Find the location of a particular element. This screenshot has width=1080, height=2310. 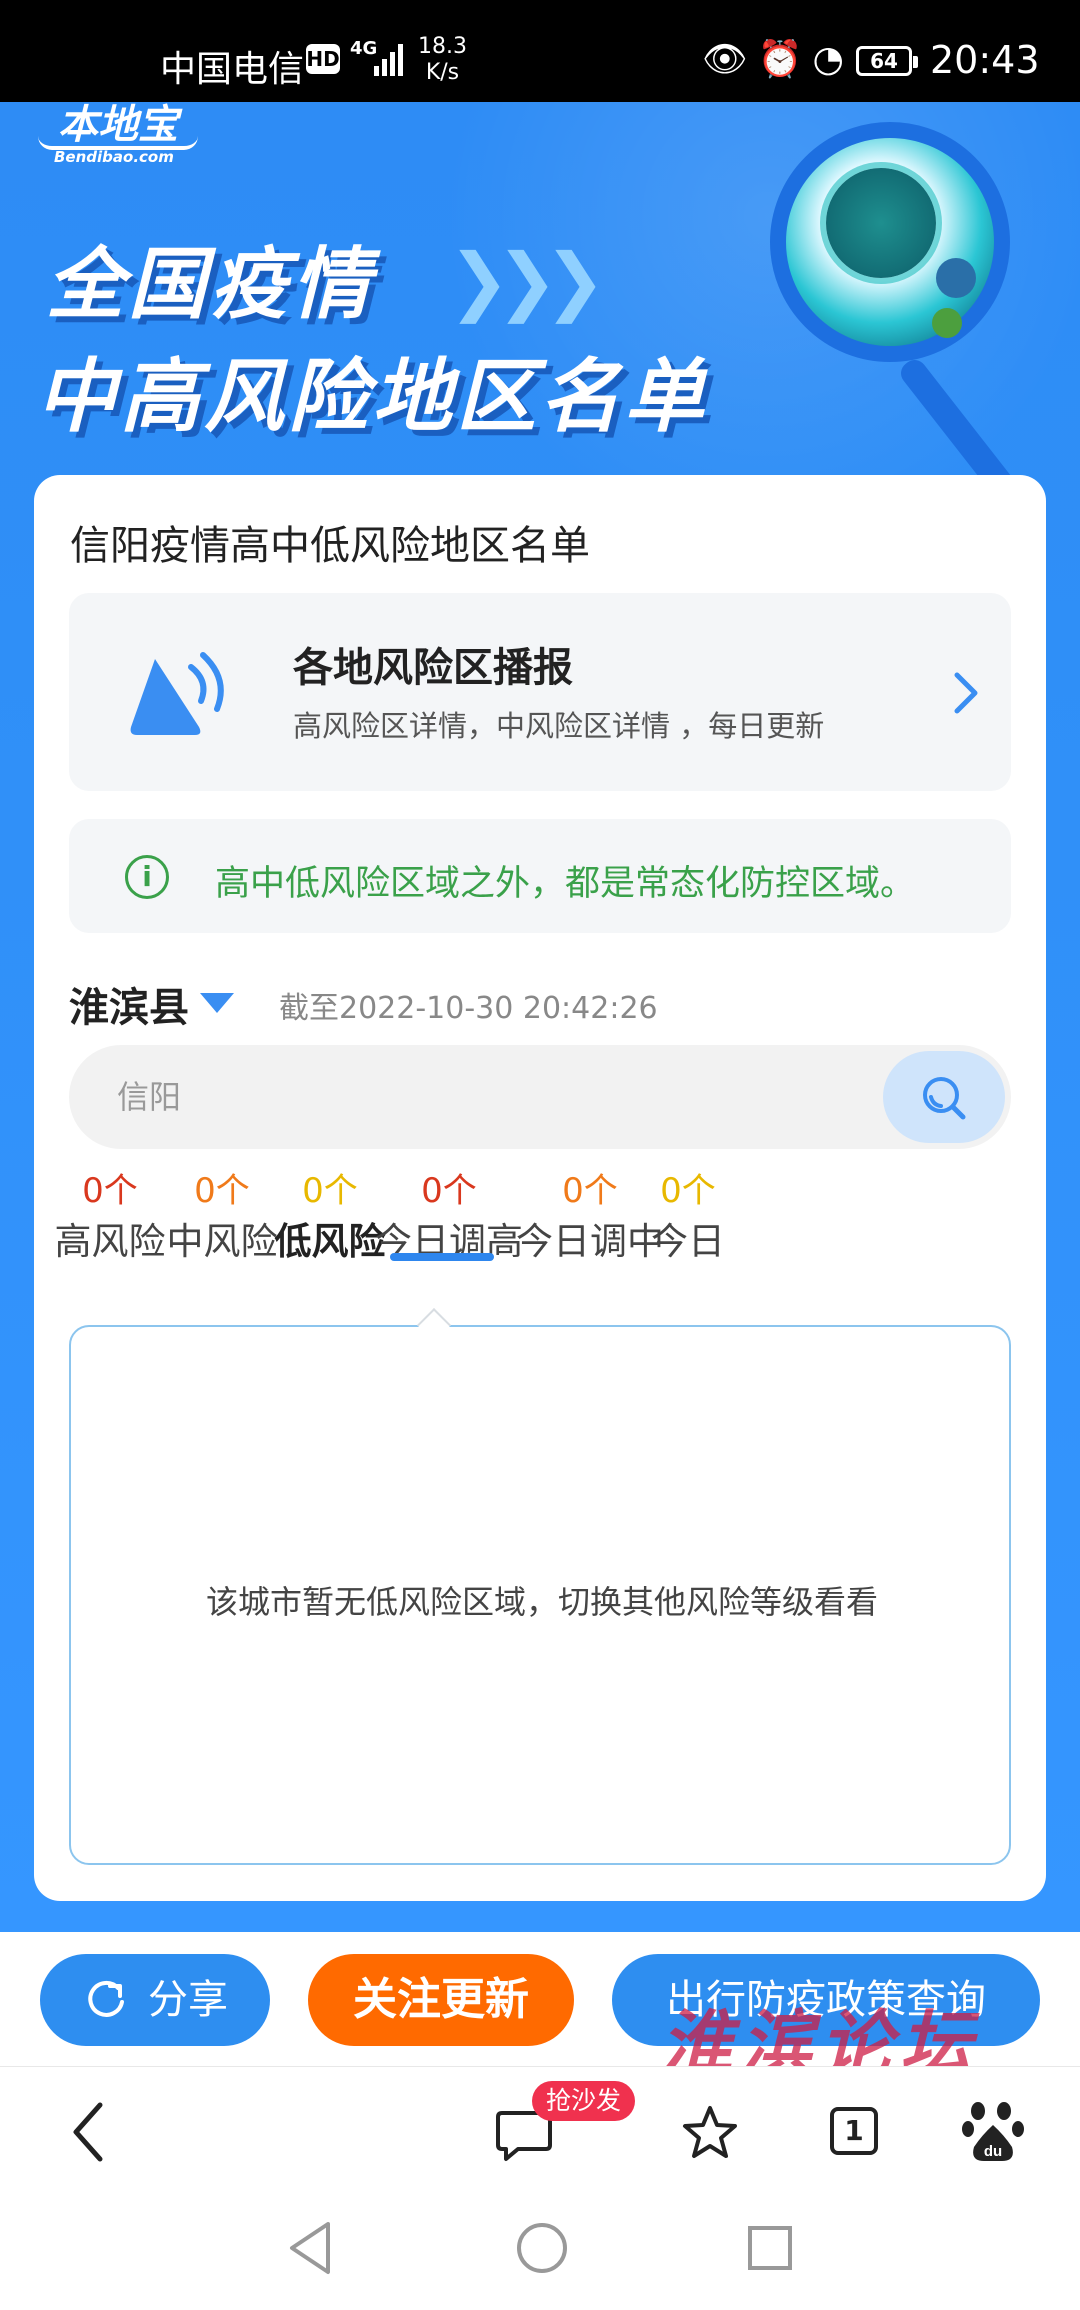

search-button is located at coordinates (944, 1097).